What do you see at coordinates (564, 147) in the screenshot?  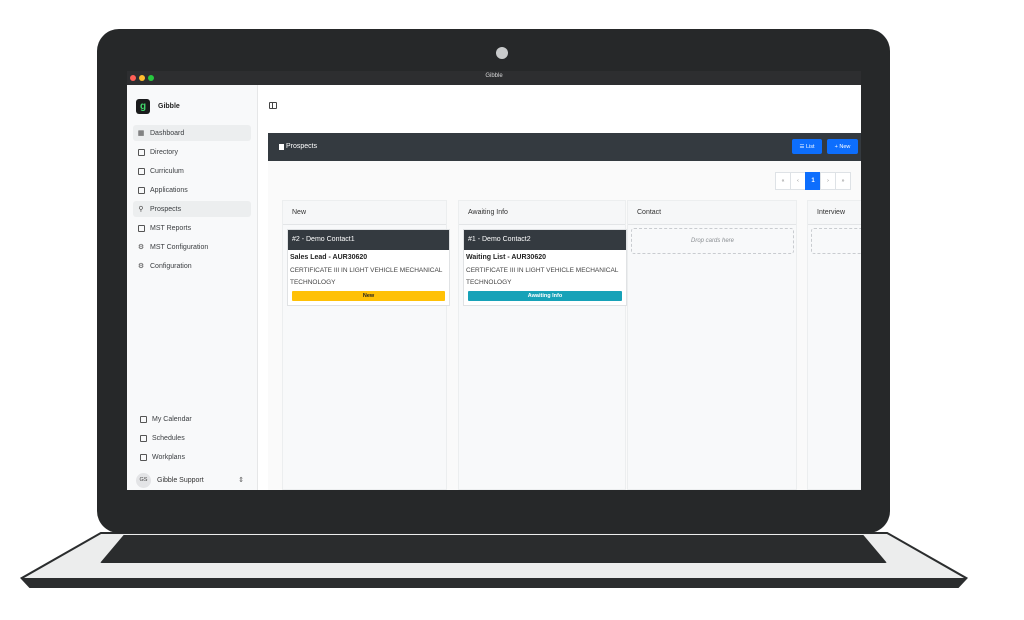 I see `prospects-header: Prospects ☰ List + New` at bounding box center [564, 147].